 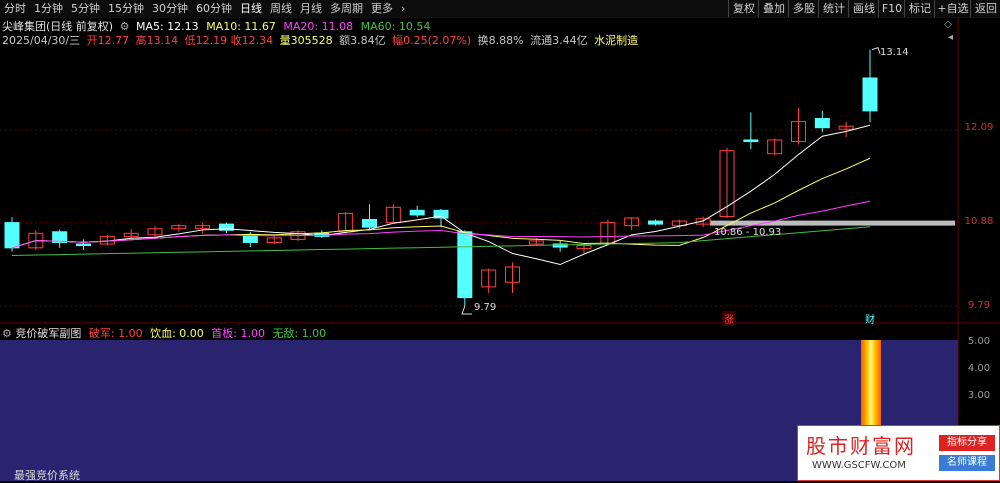 What do you see at coordinates (863, 8) in the screenshot?
I see `toolbar-button-4: 画线` at bounding box center [863, 8].